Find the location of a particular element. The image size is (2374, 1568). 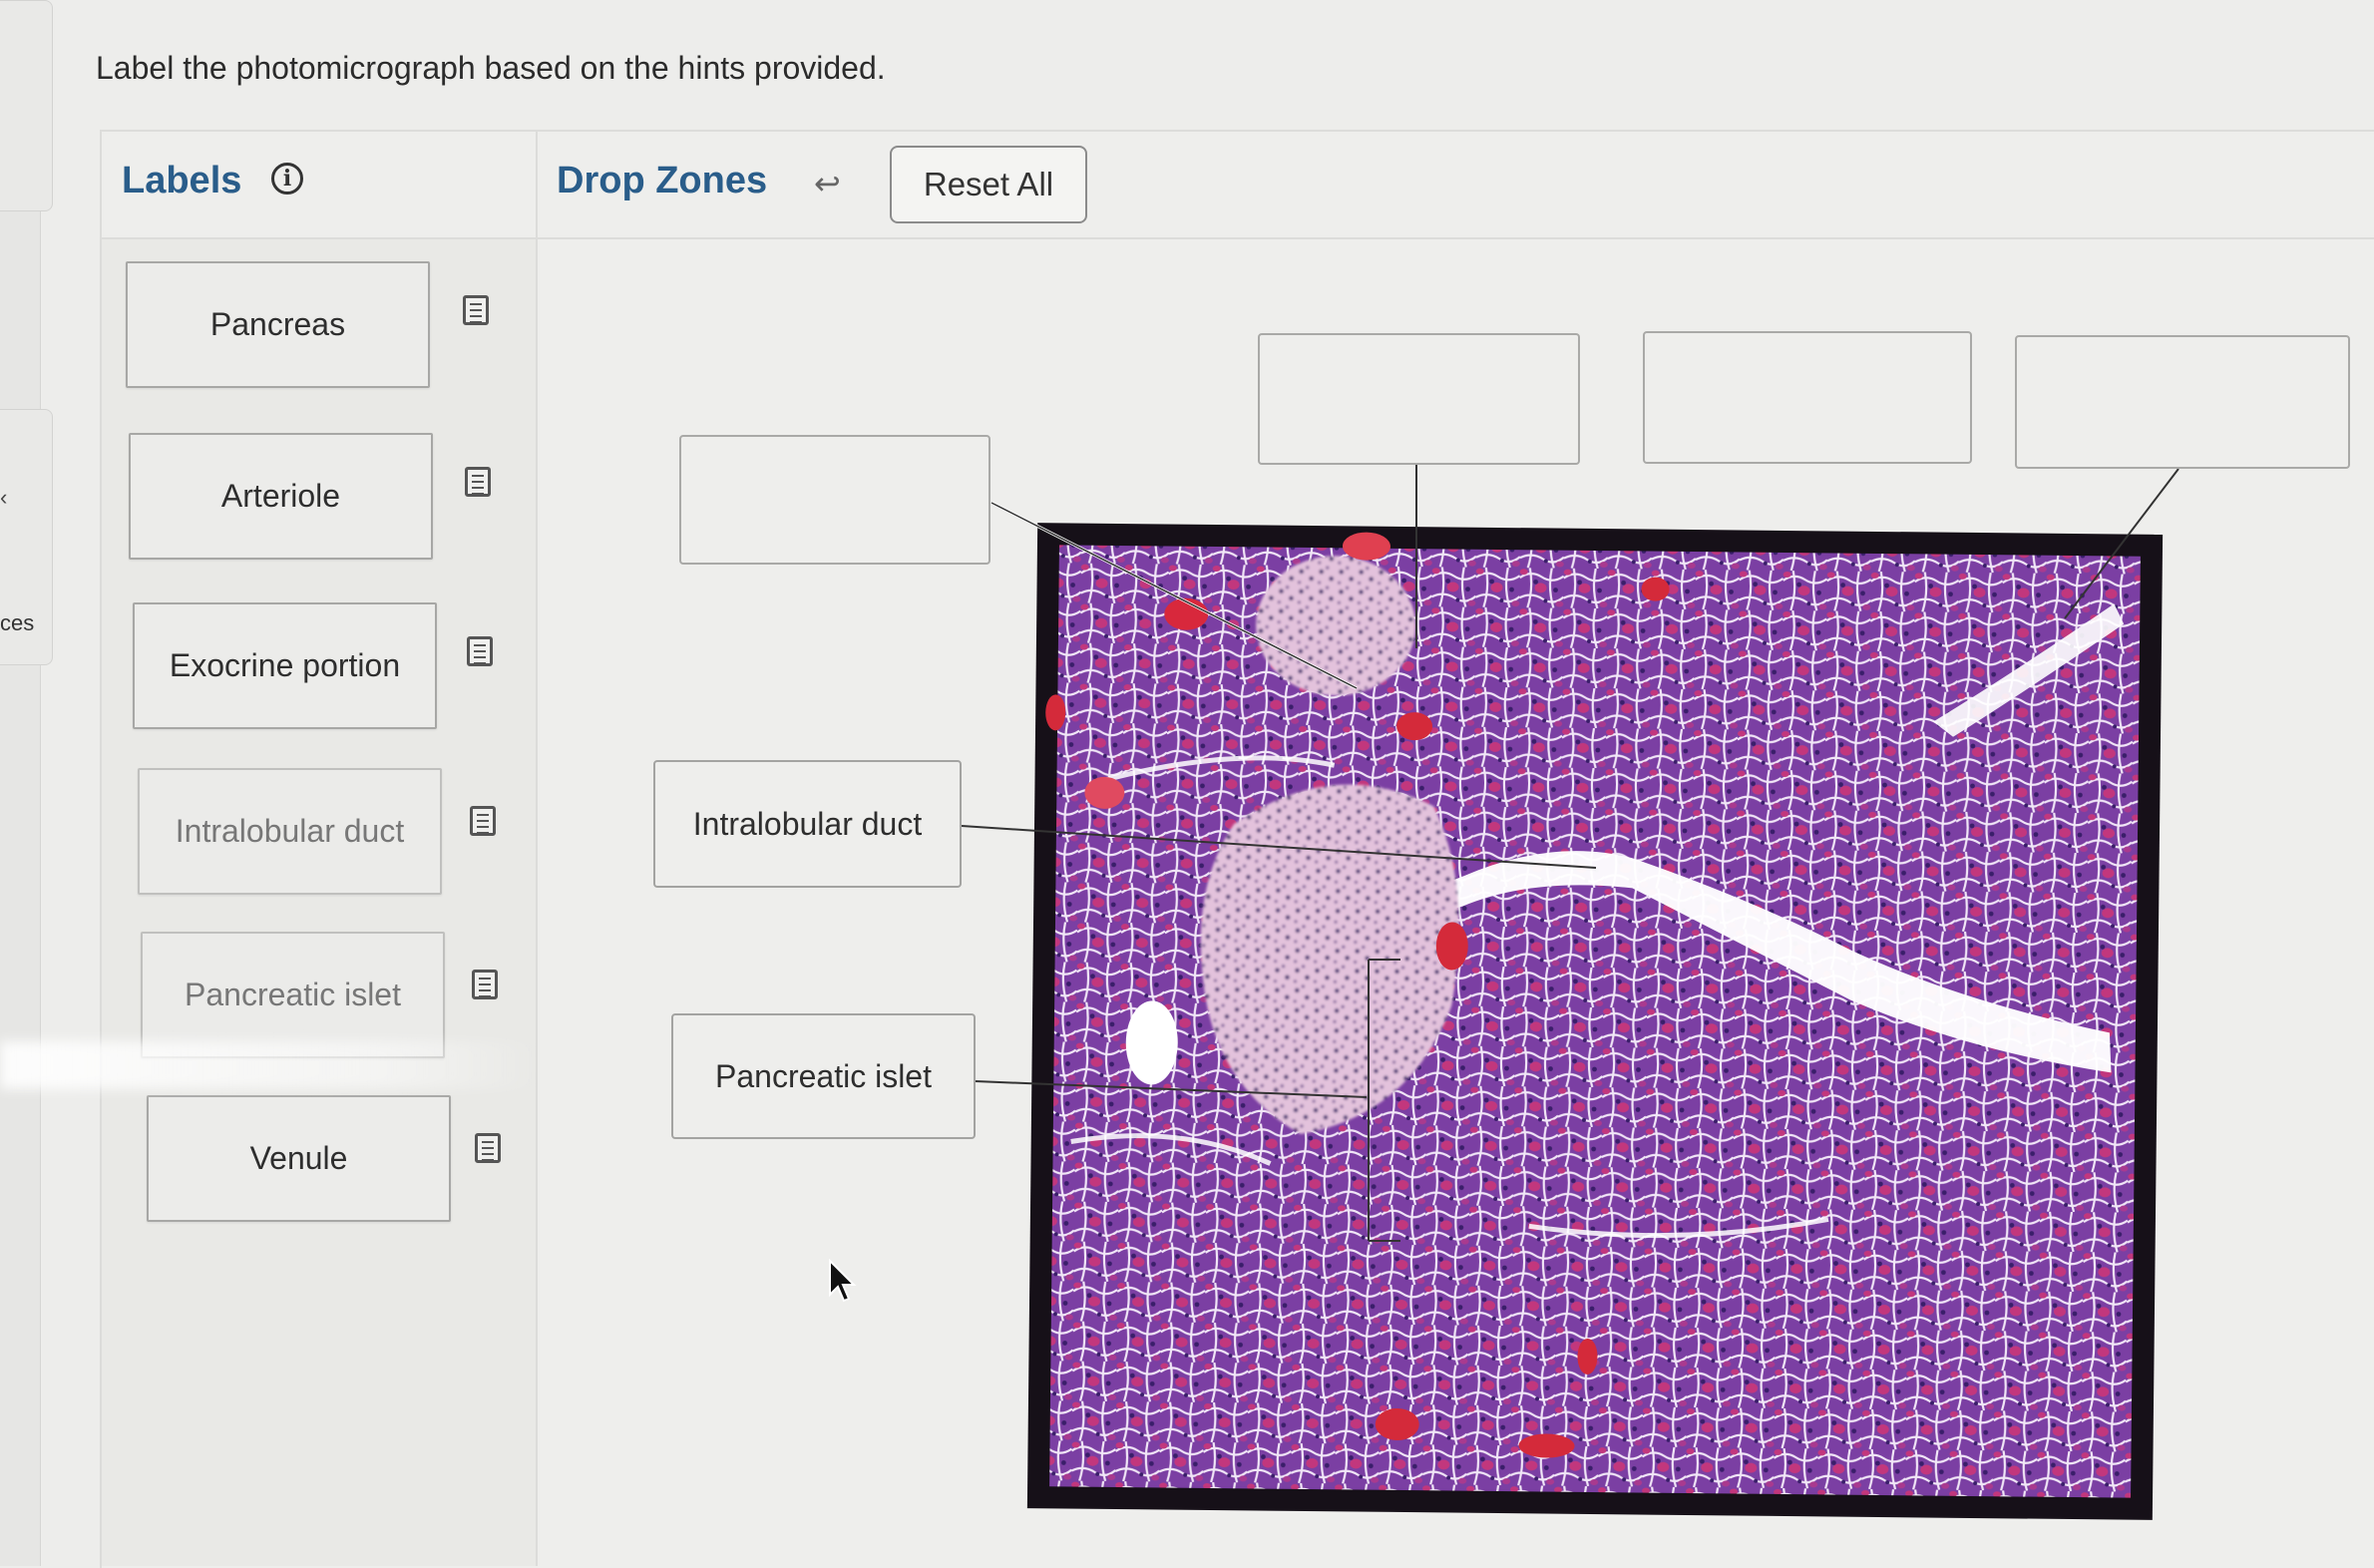

drop-zone-intralobular-duct: Intralobular duct is located at coordinates (807, 824).